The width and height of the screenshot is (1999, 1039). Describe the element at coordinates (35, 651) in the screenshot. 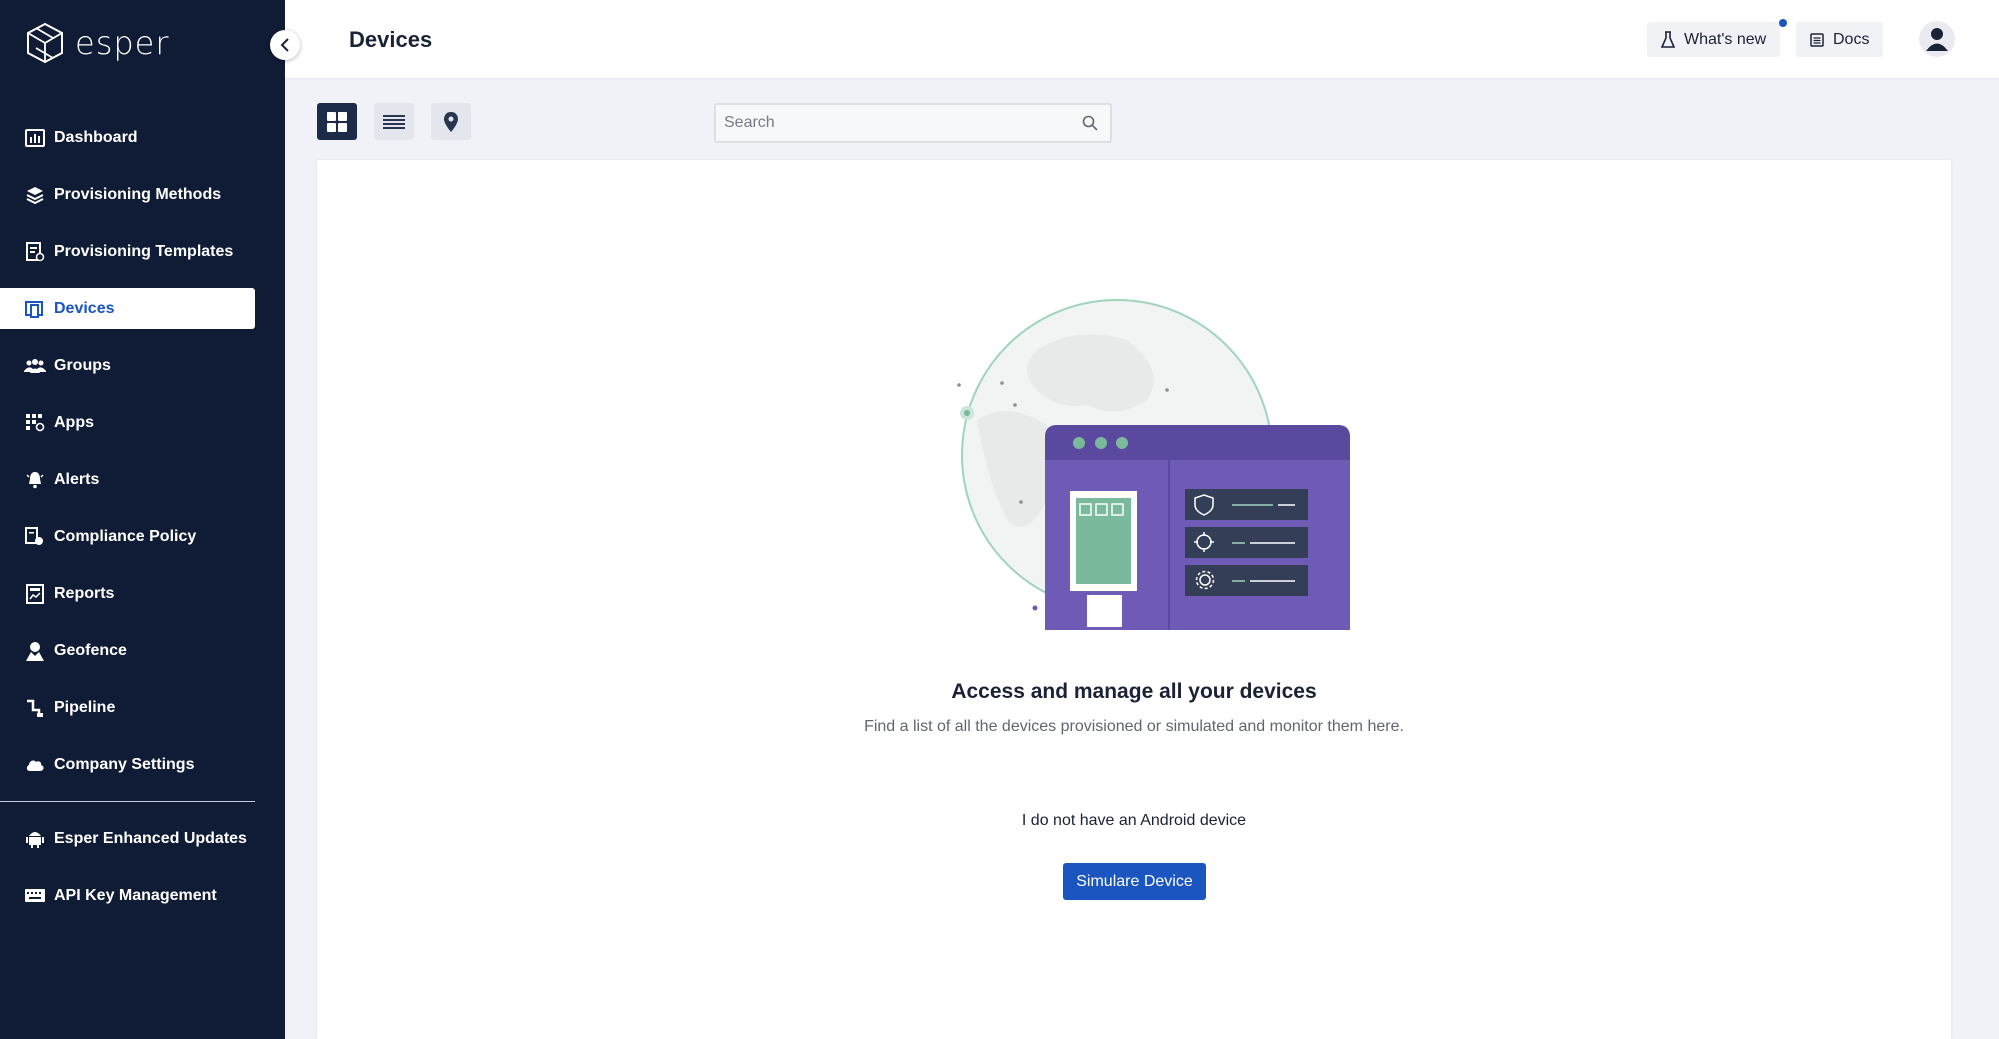

I see `geofence-icon` at that location.